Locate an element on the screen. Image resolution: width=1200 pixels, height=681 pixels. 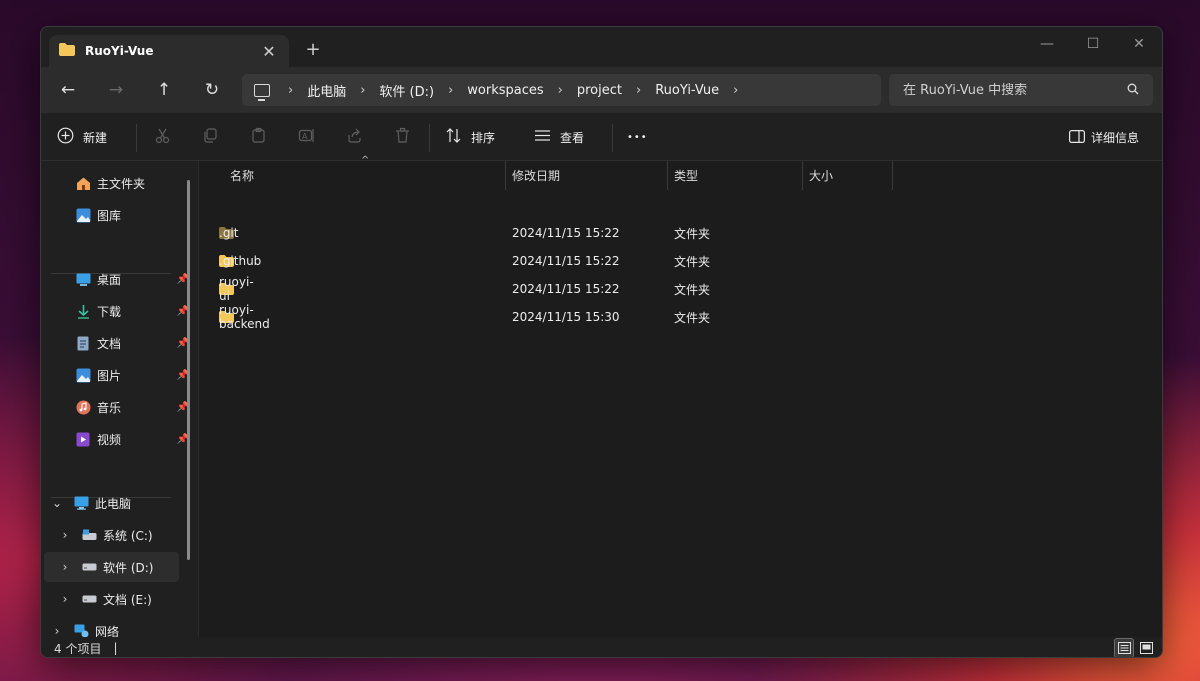
rename-icon: A is located at coordinates (306, 138).